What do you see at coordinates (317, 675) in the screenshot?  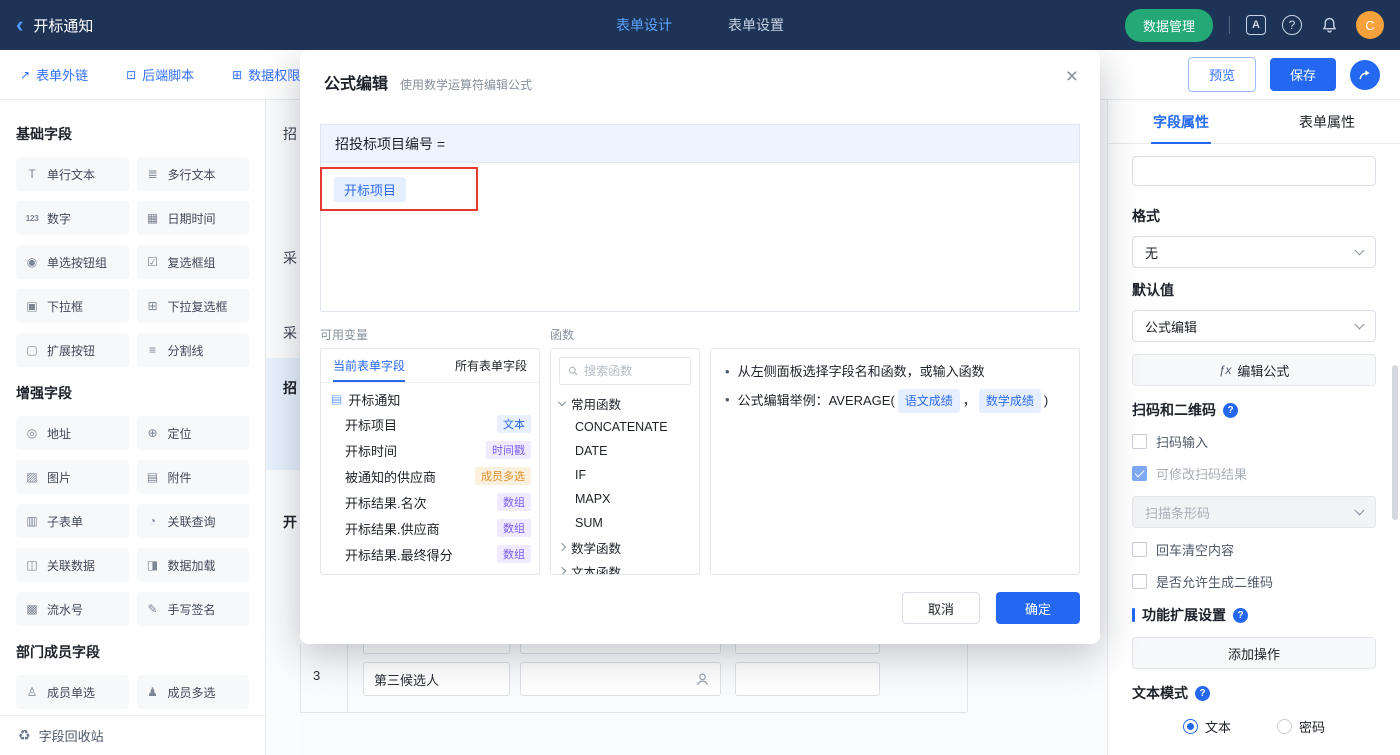 I see `table-row-index: 3` at bounding box center [317, 675].